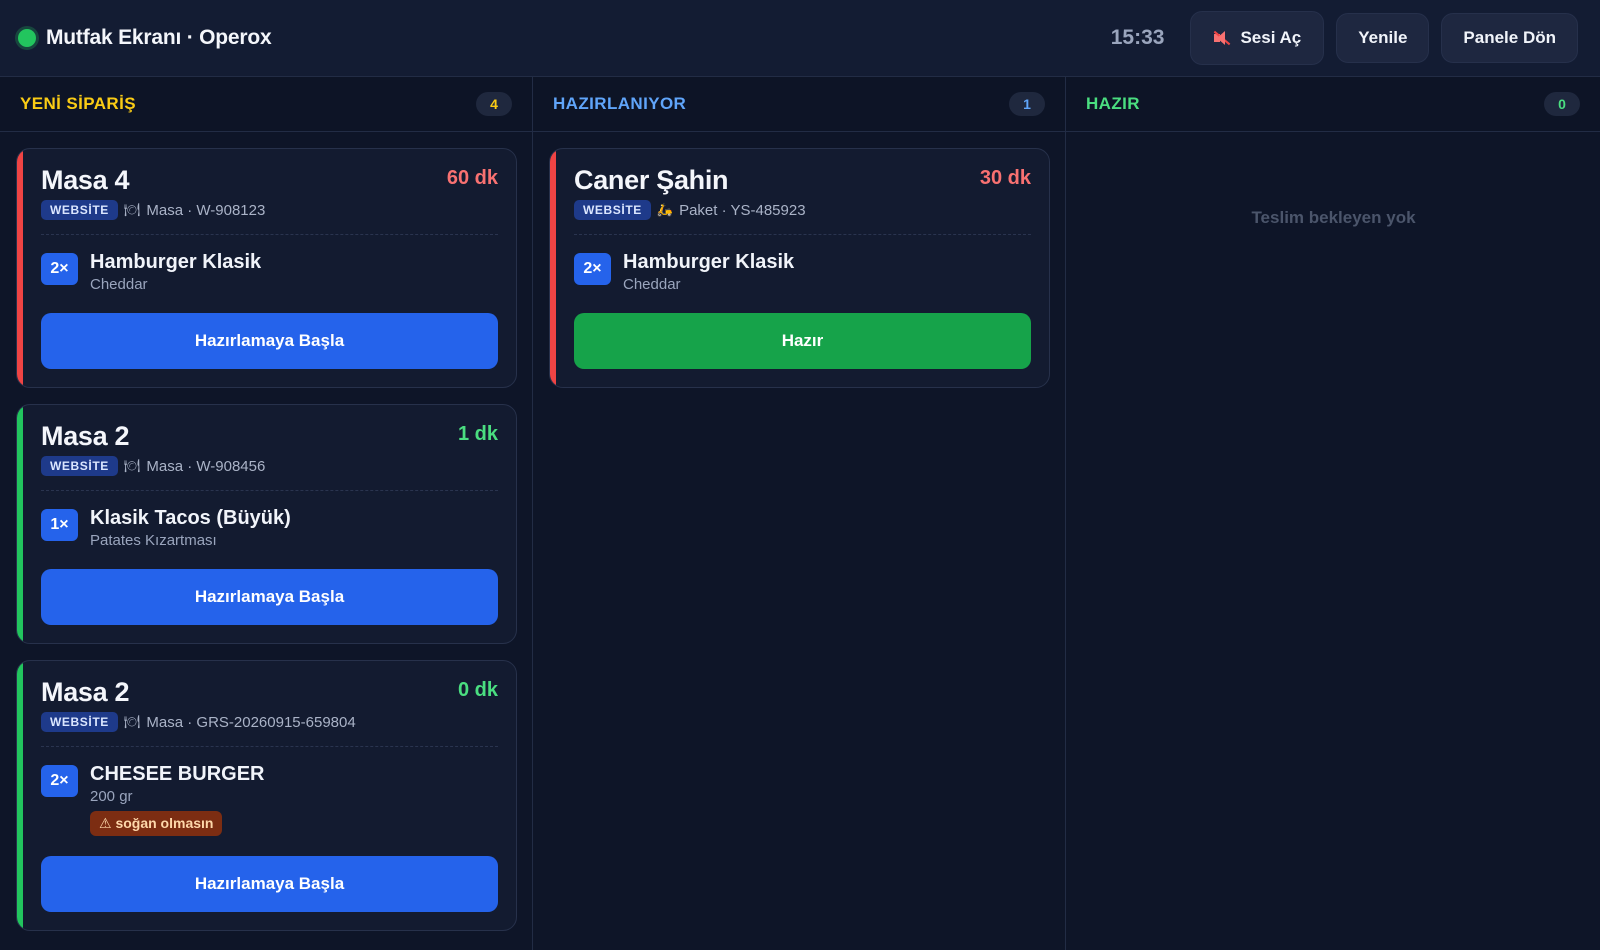  I want to click on item-name: CHESEE BURGER, so click(177, 774).